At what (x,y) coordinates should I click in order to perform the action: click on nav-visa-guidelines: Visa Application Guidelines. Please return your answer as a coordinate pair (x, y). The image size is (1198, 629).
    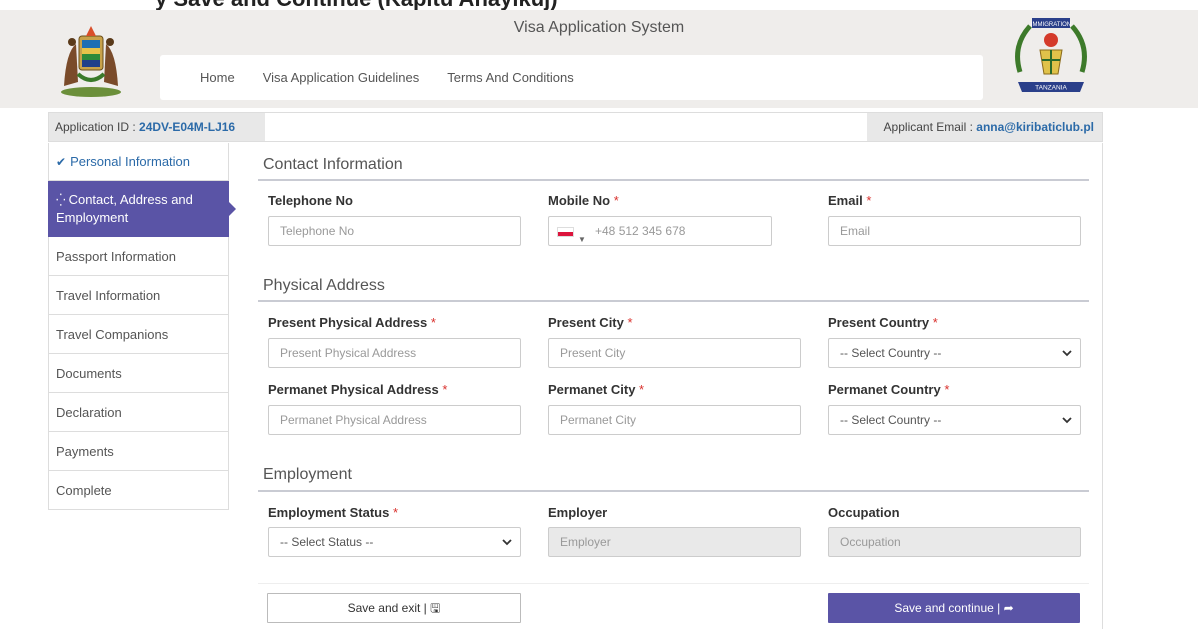
    Looking at the image, I should click on (341, 77).